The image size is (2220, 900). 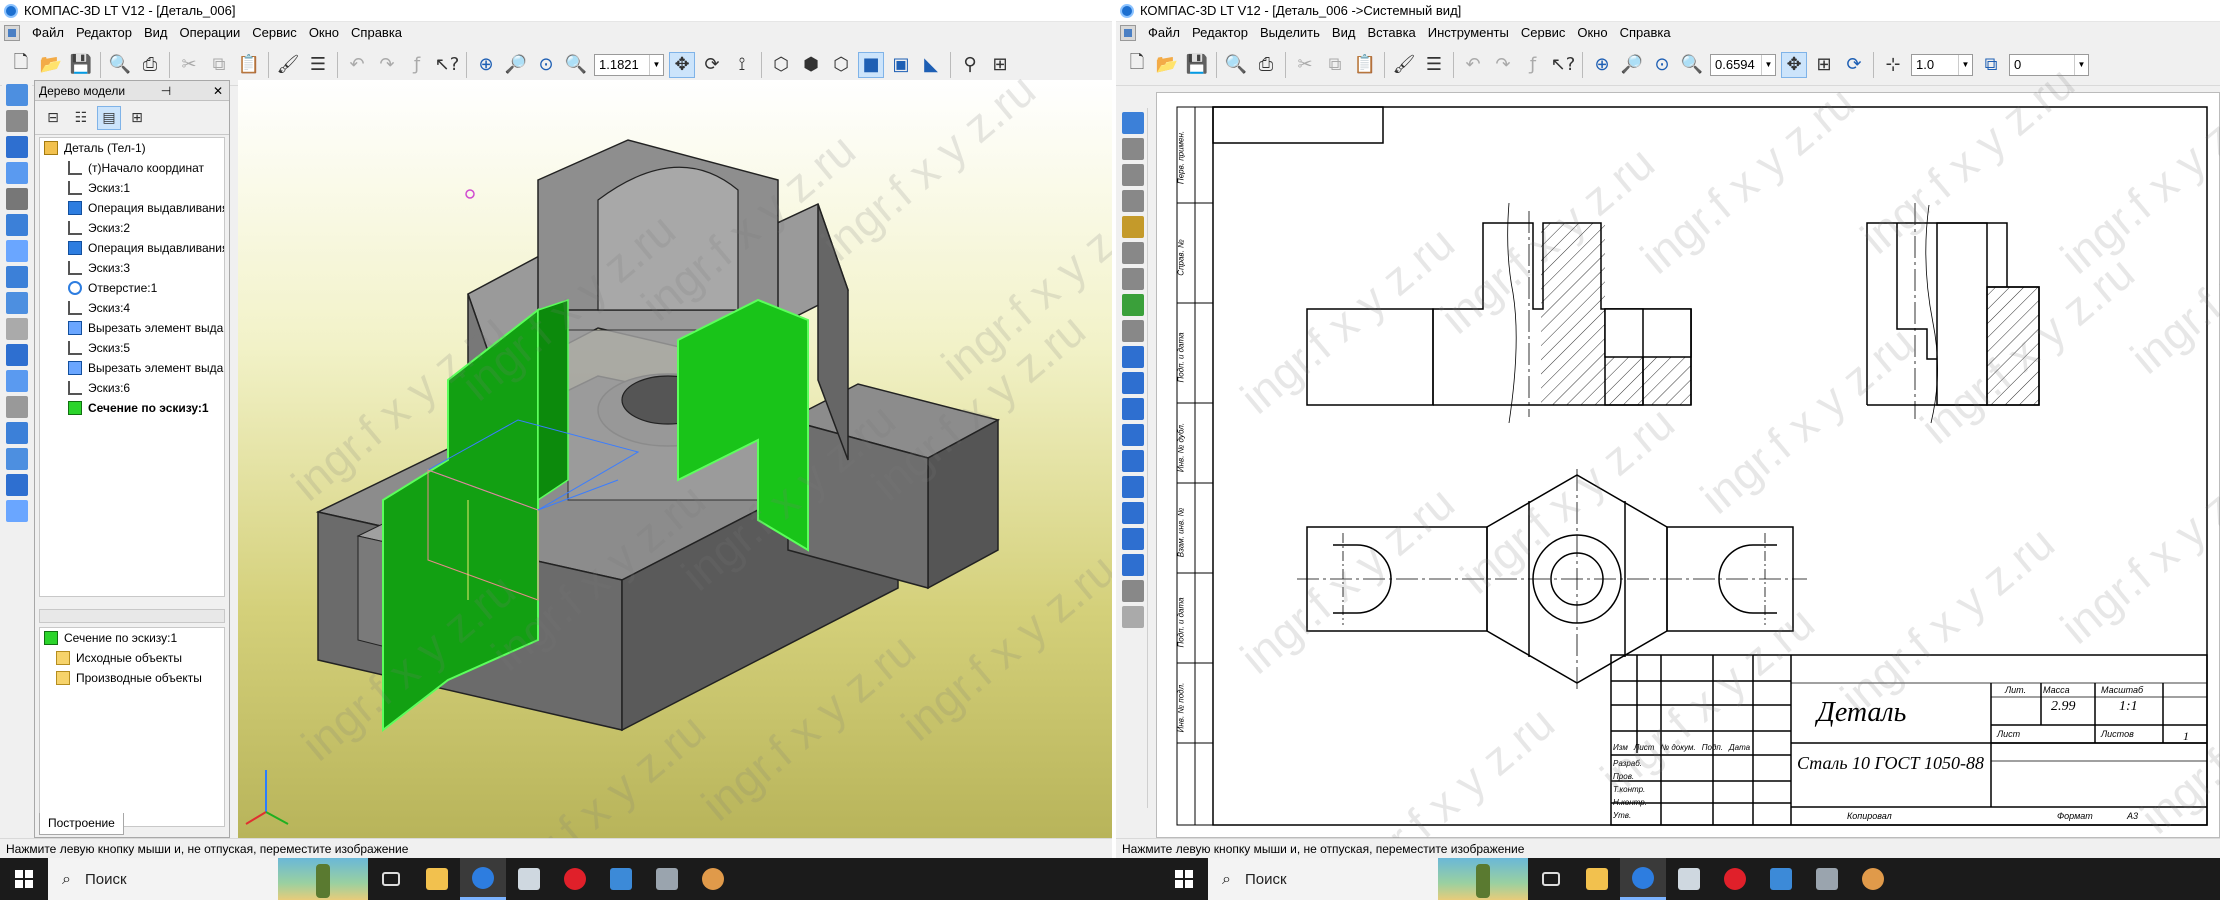 I want to click on array-icon, so click(x=17, y=407).